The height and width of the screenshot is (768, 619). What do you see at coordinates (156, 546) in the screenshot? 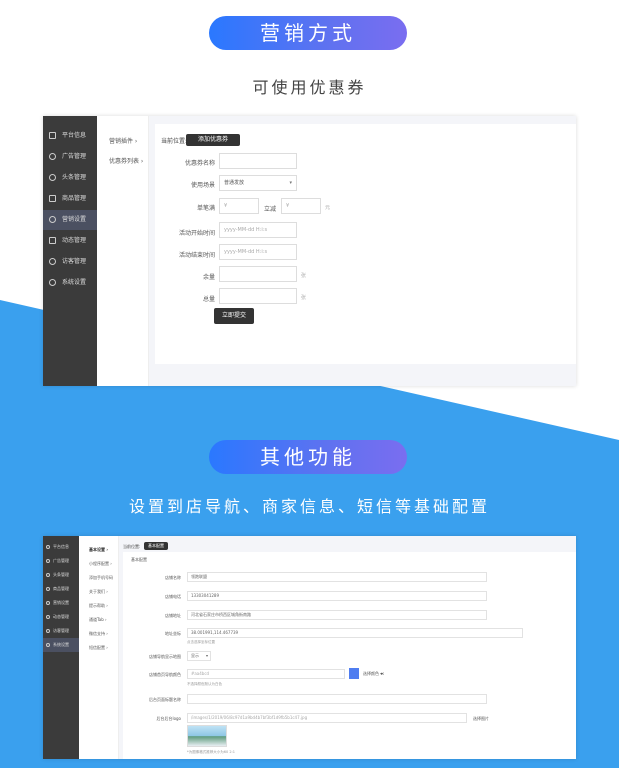
I see `basic-config-tab: 基本配置` at bounding box center [156, 546].